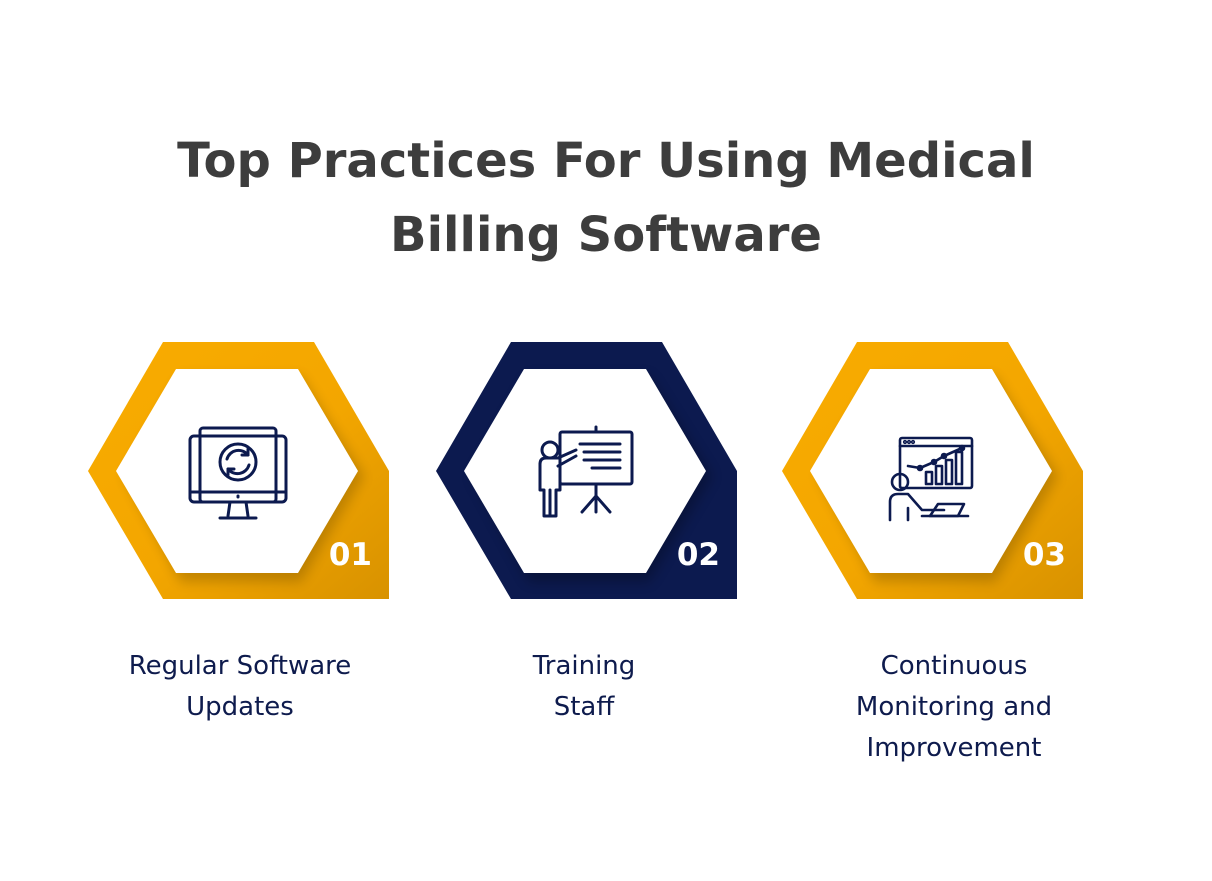  I want to click on practice-number: 03, so click(1044, 555).